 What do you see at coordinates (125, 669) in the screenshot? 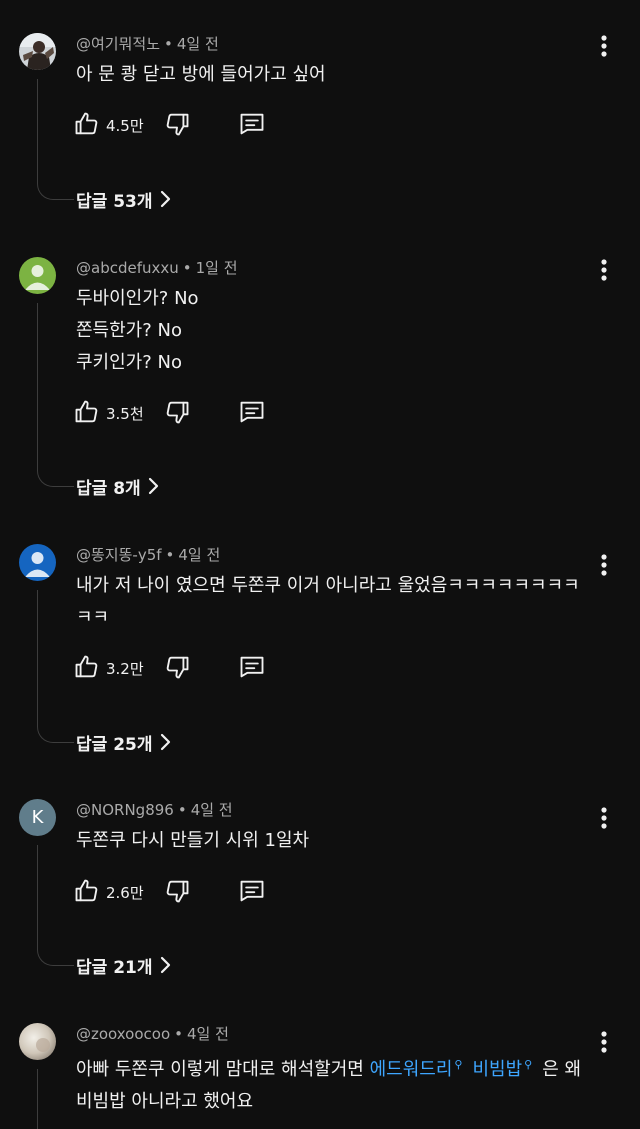
I see `like-count: 3.2만` at bounding box center [125, 669].